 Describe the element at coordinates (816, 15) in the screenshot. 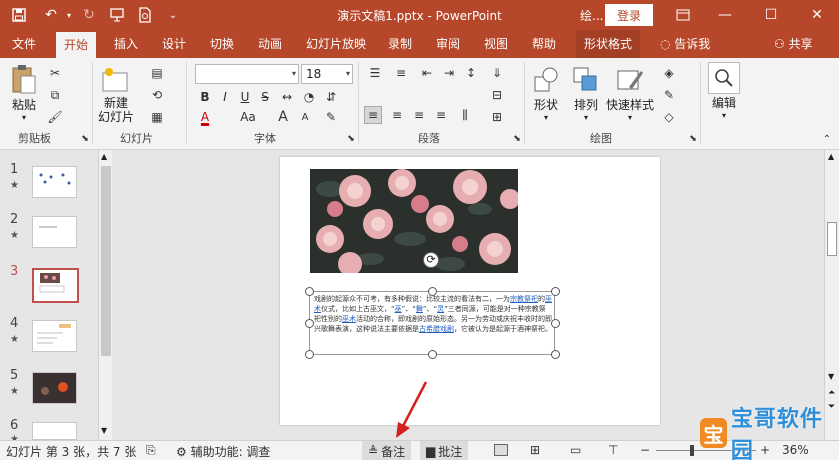

I see `close-icon: ✕` at that location.